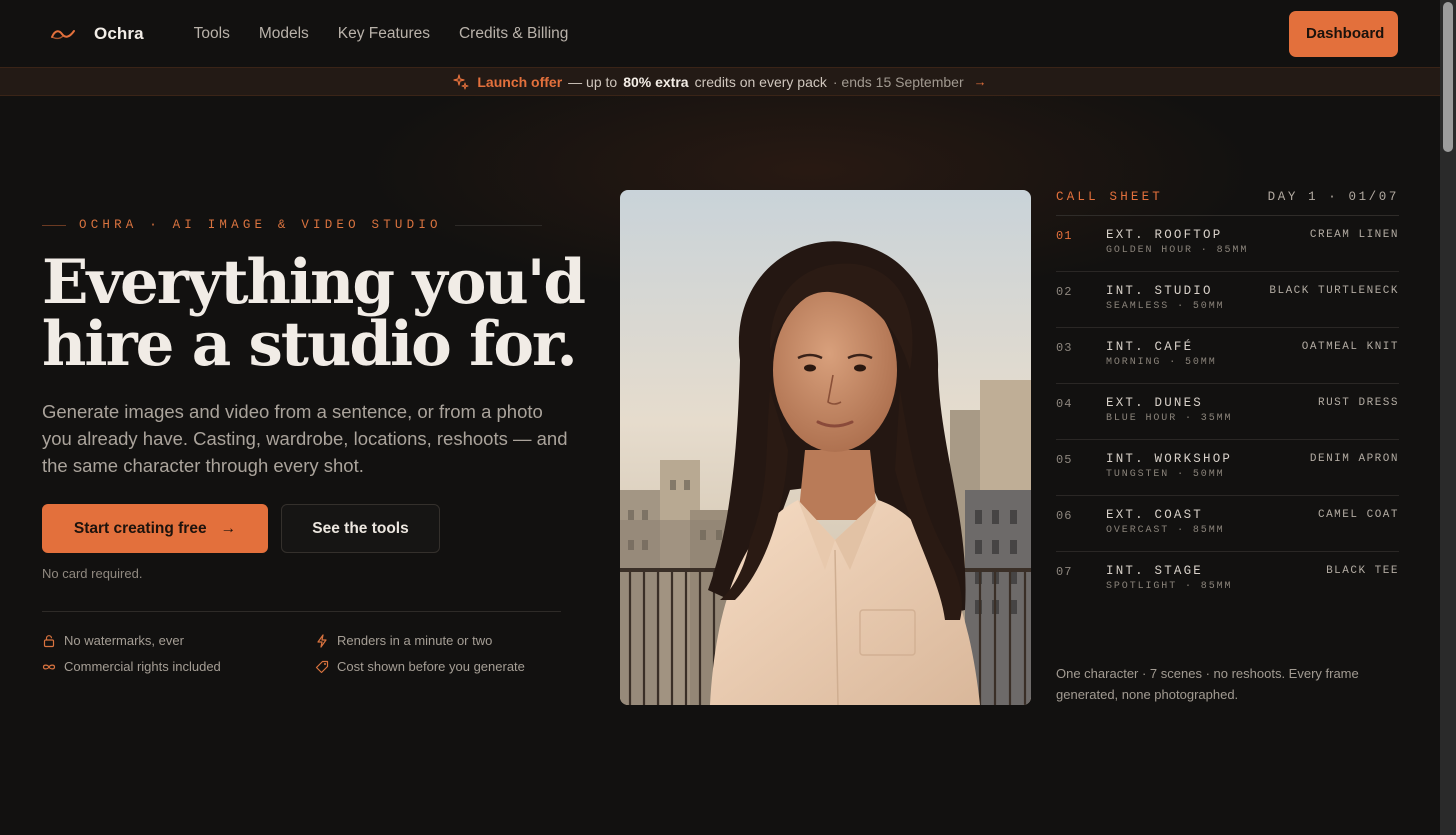 The width and height of the screenshot is (1456, 835). I want to click on scene-wardrobe: CAMEL COAT, so click(1358, 515).